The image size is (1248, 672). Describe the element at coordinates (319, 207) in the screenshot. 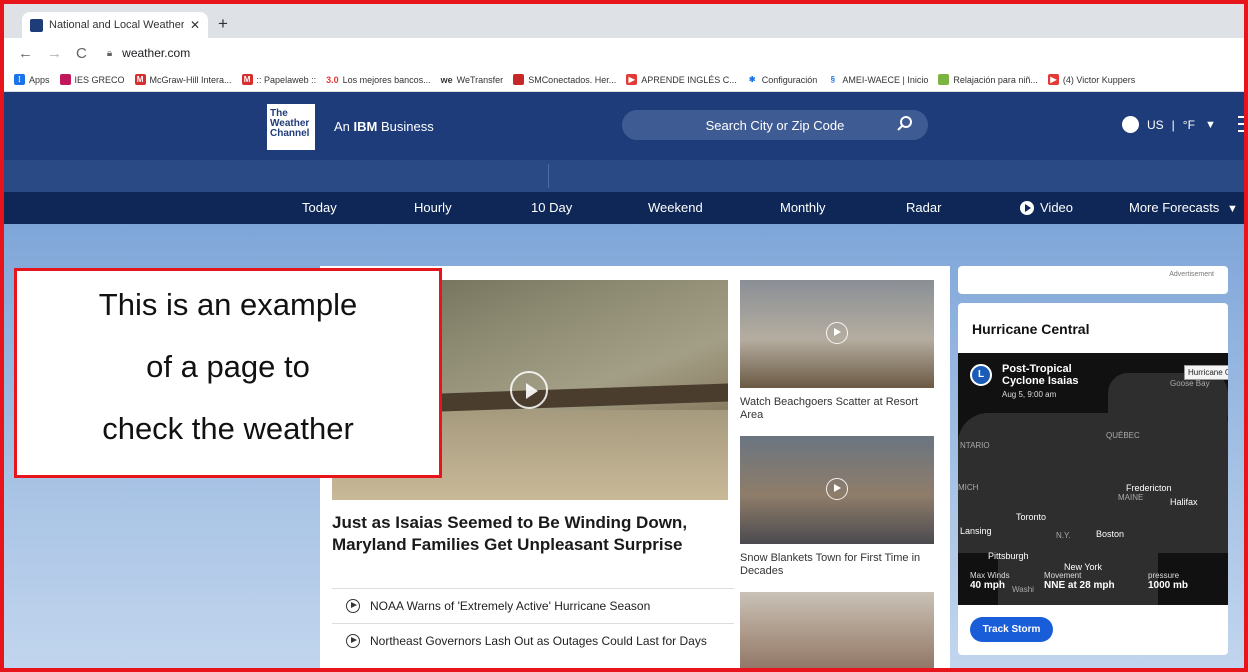

I see `nav-today: Today` at that location.